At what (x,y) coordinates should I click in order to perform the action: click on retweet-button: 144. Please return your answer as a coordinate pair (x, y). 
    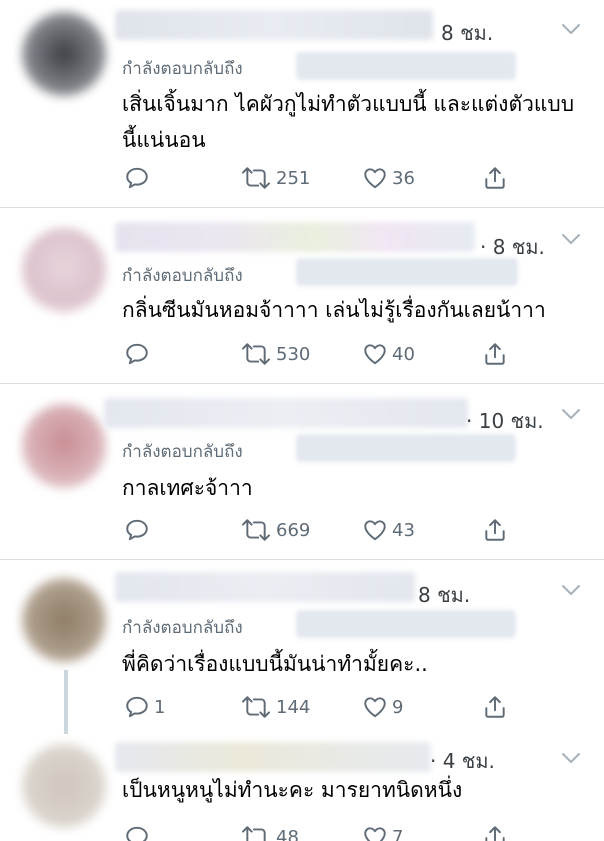
    Looking at the image, I should click on (275, 707).